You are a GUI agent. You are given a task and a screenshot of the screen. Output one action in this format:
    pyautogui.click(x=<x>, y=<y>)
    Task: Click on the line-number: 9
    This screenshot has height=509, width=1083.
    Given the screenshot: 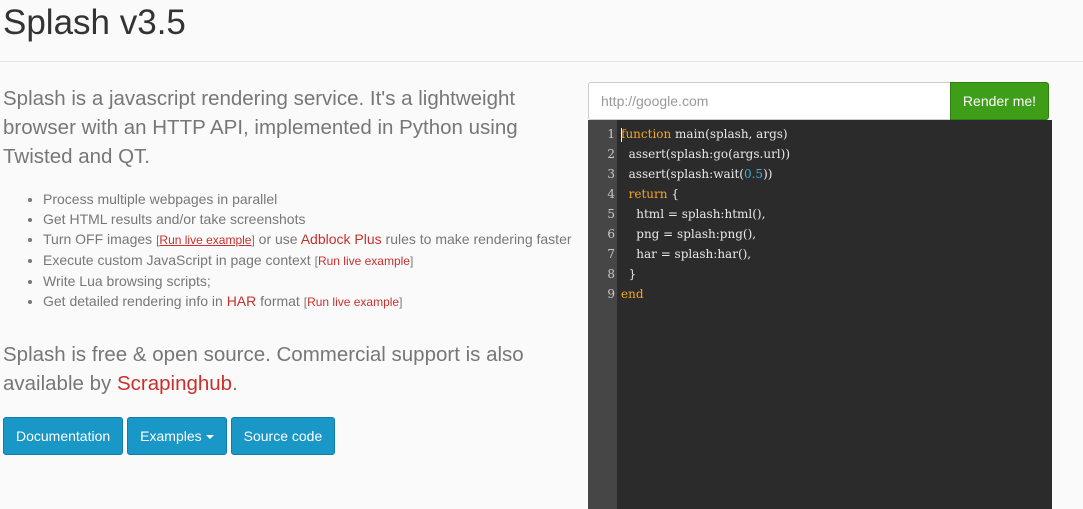 What is the action you would take?
    pyautogui.click(x=611, y=294)
    